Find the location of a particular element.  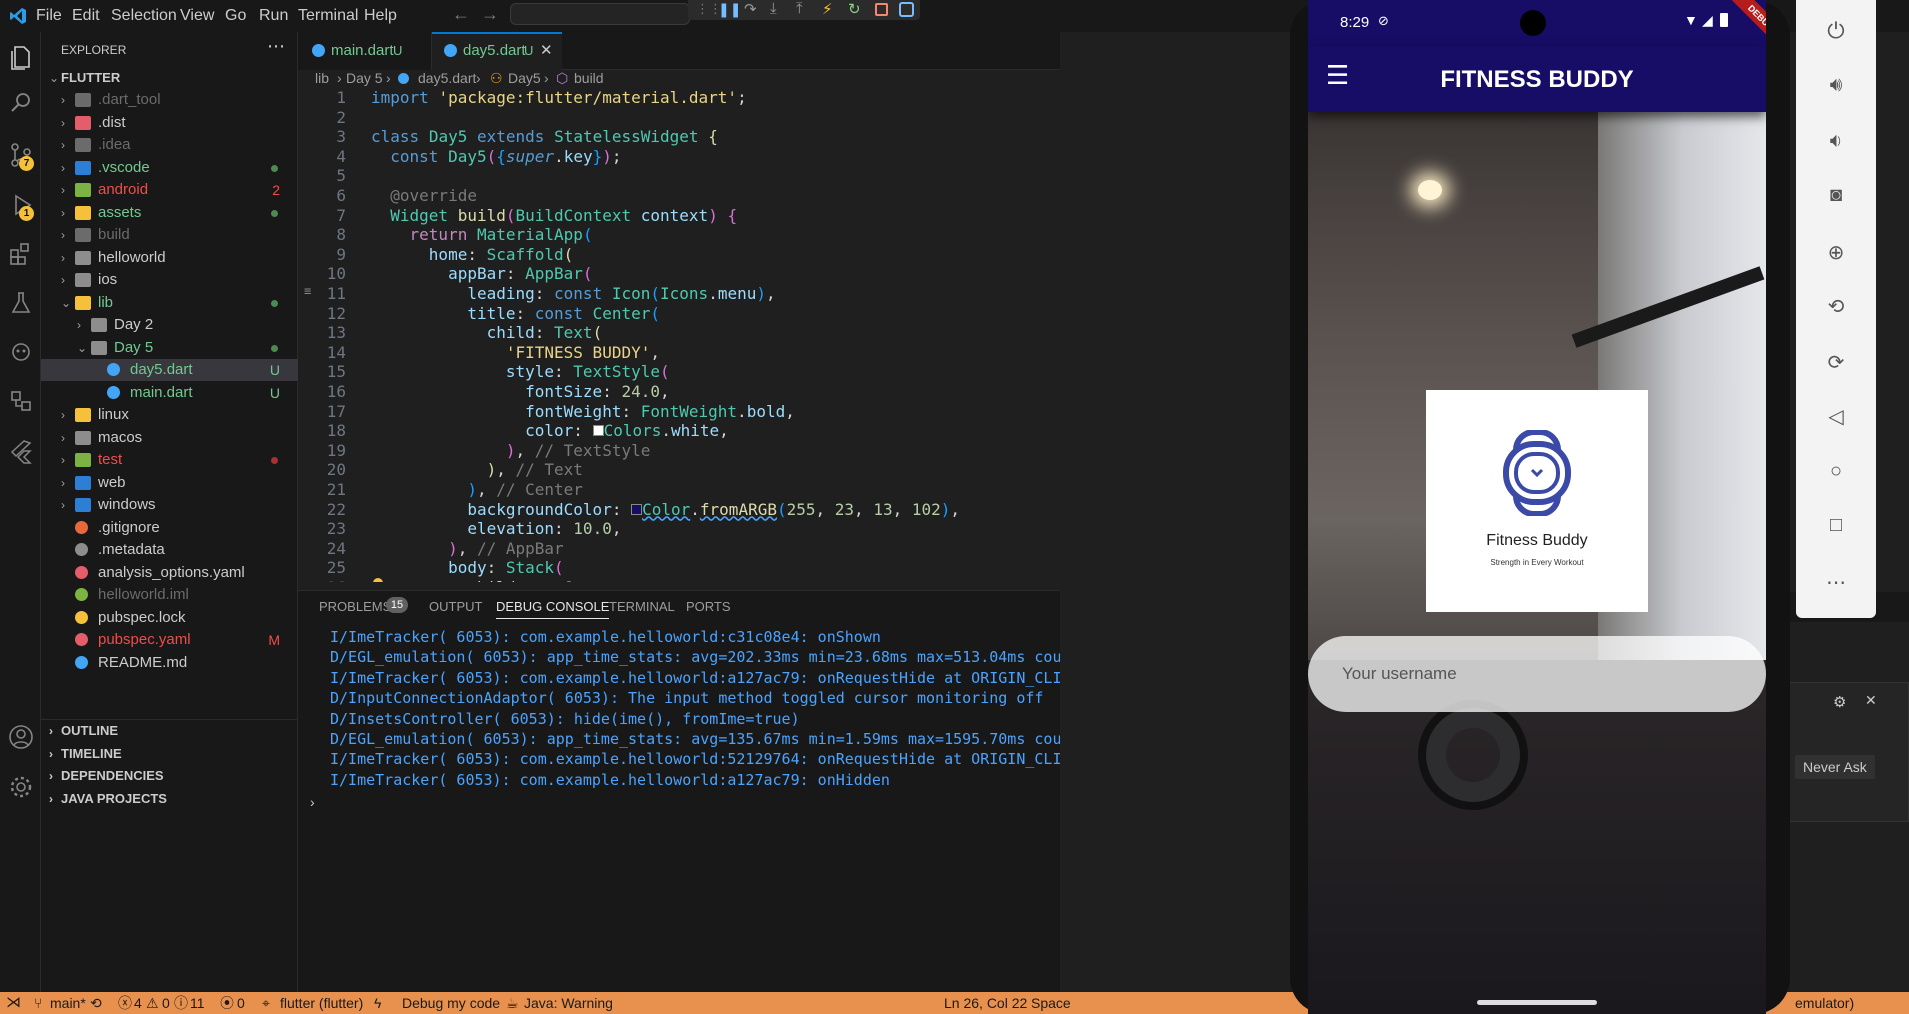

panel-tab-terminal: TERMINAL is located at coordinates (642, 606).